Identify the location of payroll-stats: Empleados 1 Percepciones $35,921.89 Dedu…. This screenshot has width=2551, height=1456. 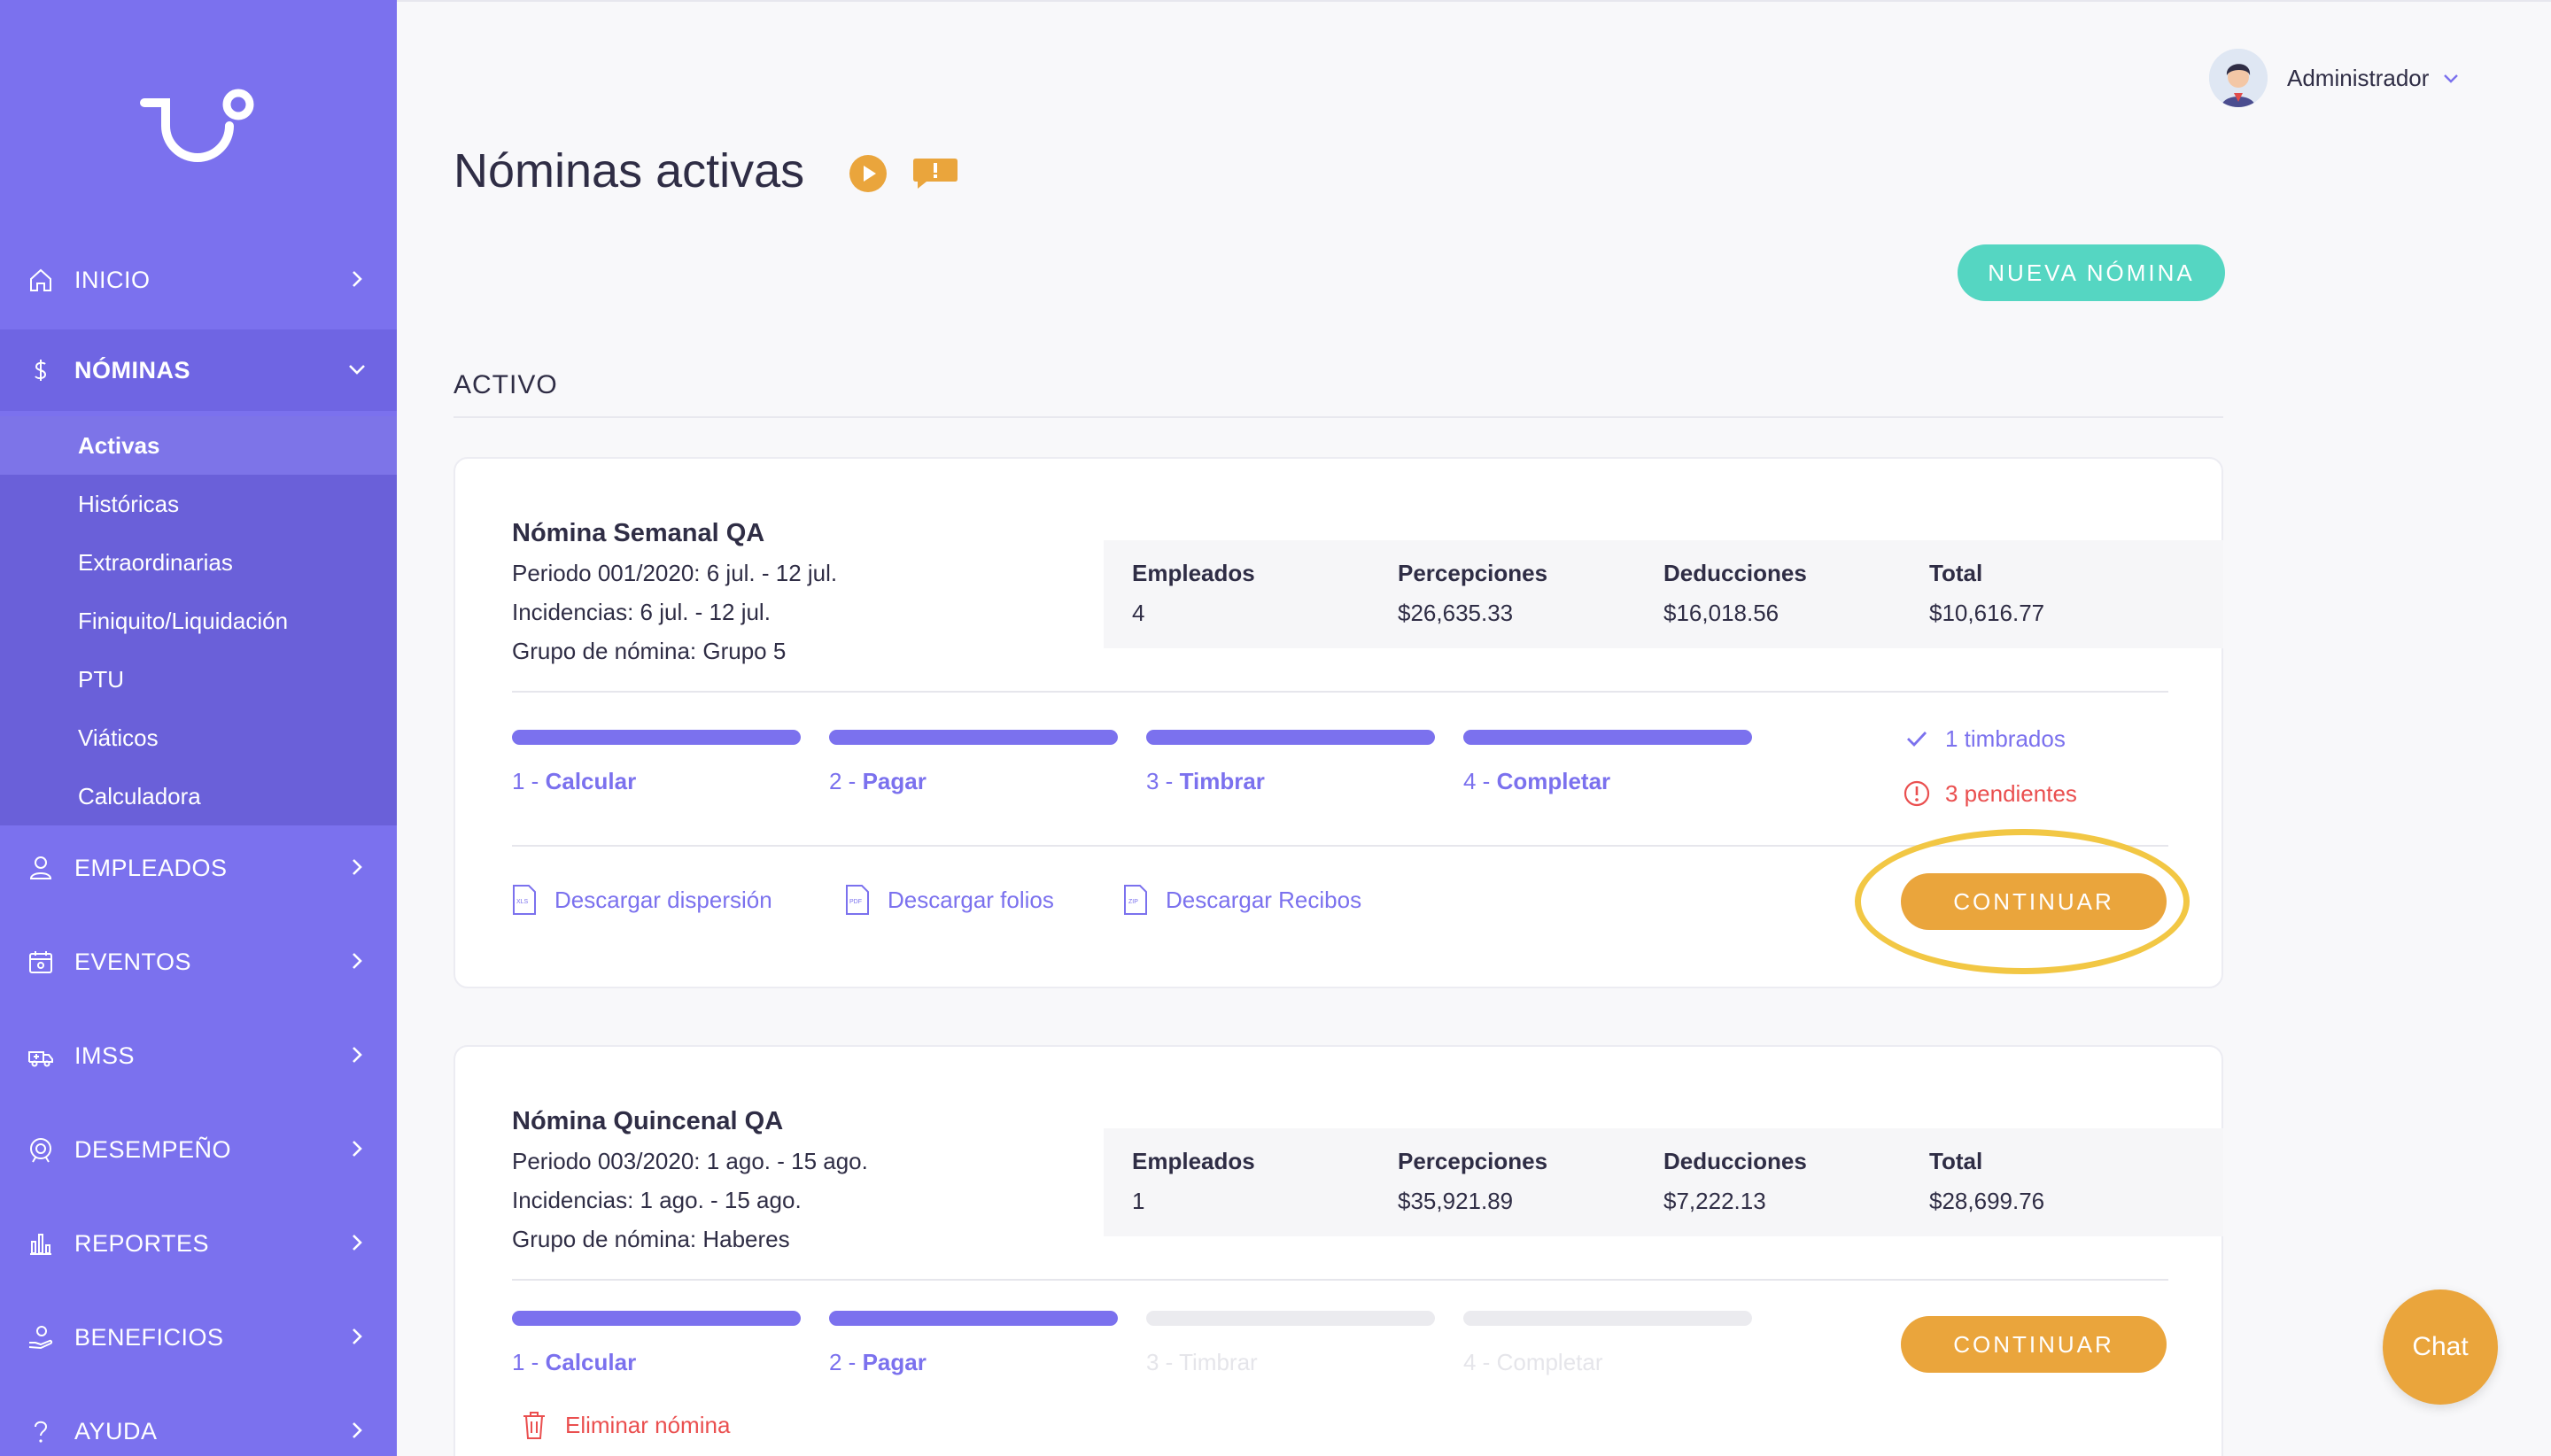
(1663, 1182).